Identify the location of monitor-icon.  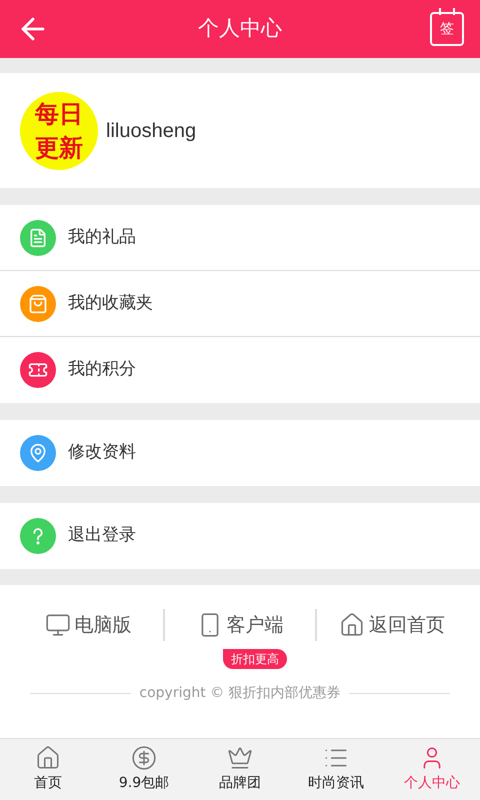
(57, 625).